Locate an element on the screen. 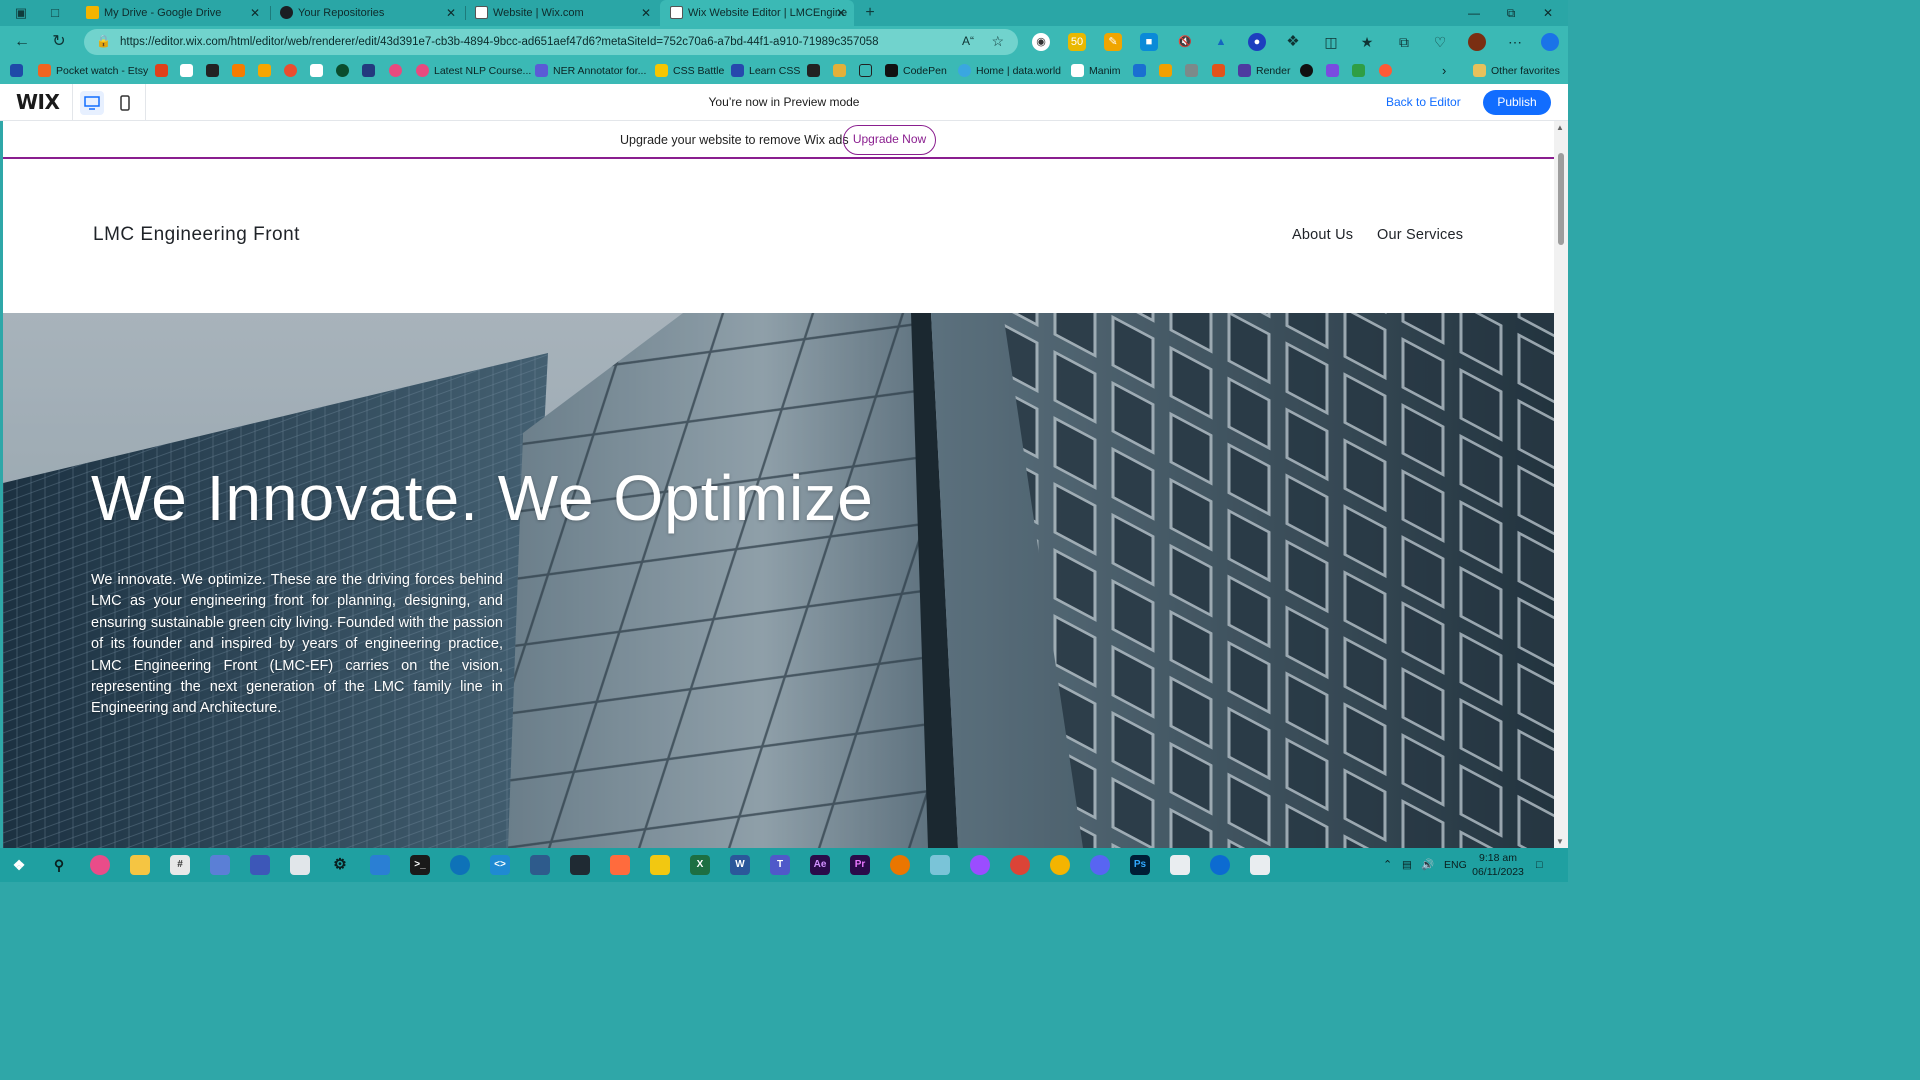  bookmark-render: Render is located at coordinates (1264, 71).